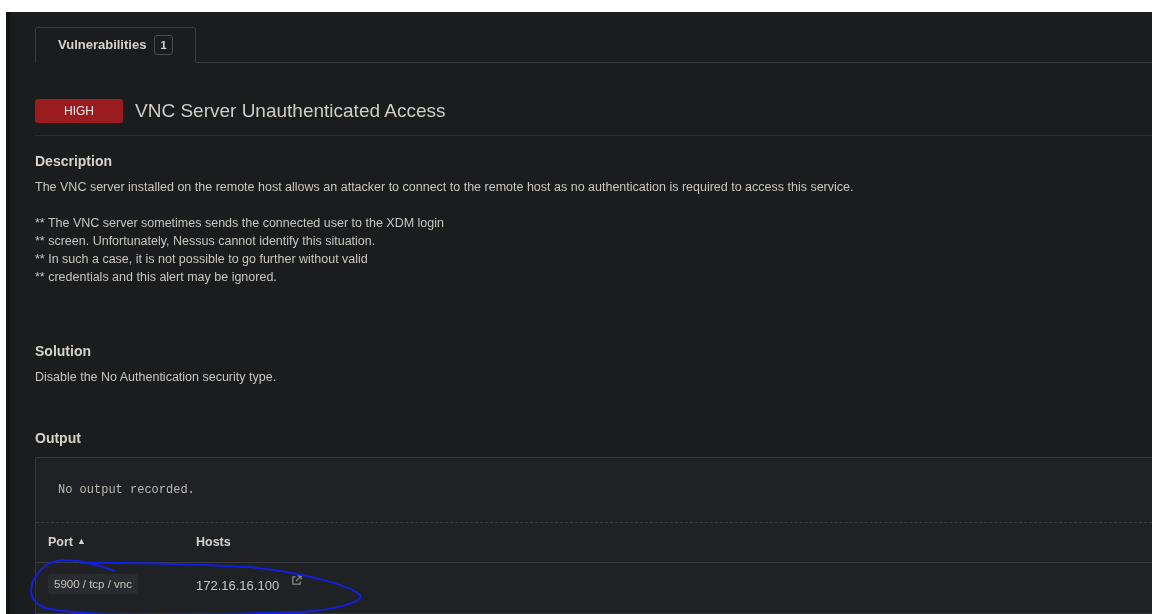  Describe the element at coordinates (444, 187) in the screenshot. I see `description-text: The VNC server installed on the remote host allows an attacker to connect to the remote host as no authentication is required to access this service.` at that location.